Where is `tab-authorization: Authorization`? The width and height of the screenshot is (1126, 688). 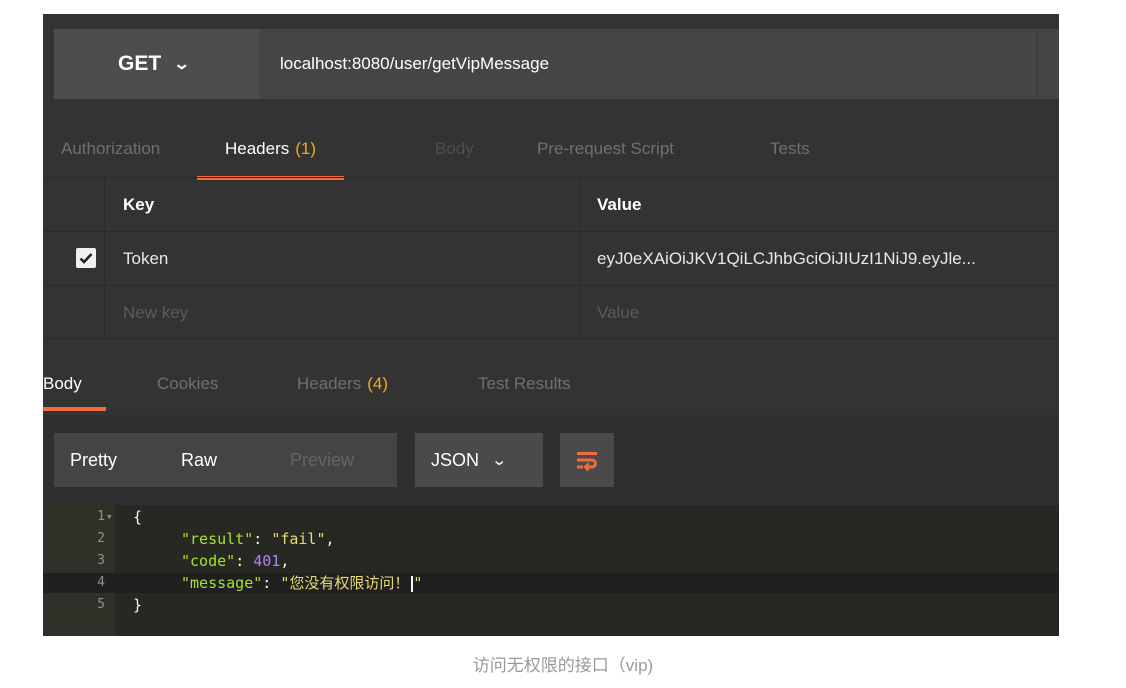
tab-authorization: Authorization is located at coordinates (110, 149).